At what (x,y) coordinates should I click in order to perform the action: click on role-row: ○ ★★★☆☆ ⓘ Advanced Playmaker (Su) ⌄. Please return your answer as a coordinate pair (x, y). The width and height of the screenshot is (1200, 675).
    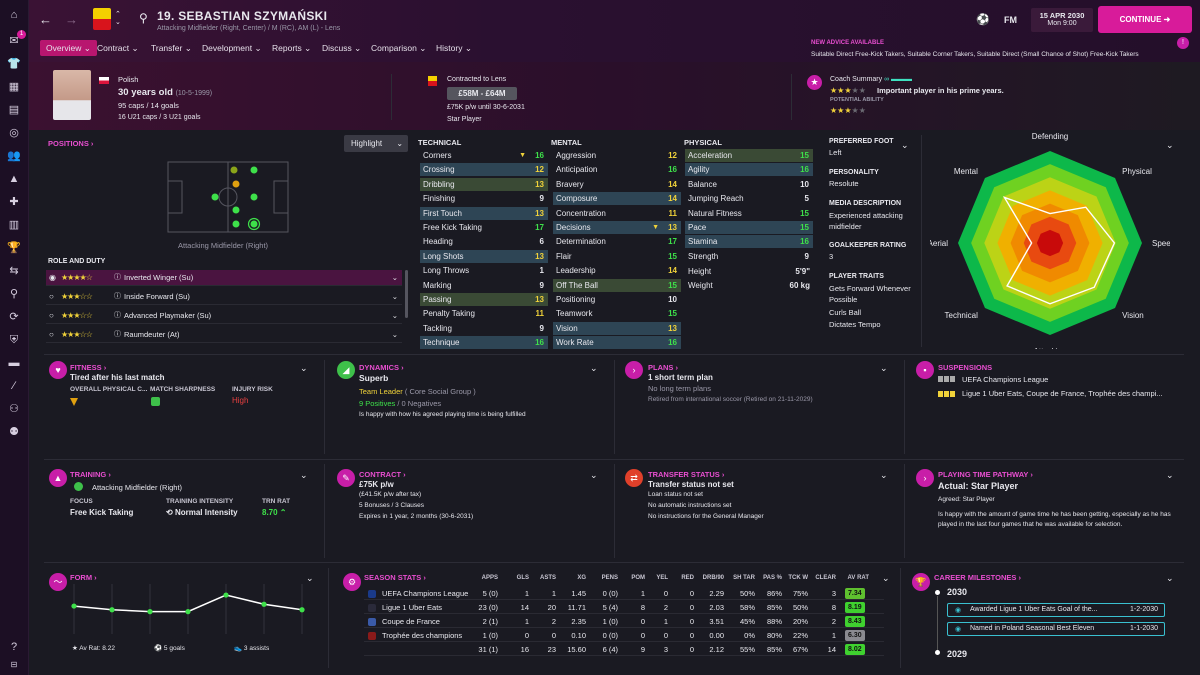
    Looking at the image, I should click on (224, 316).